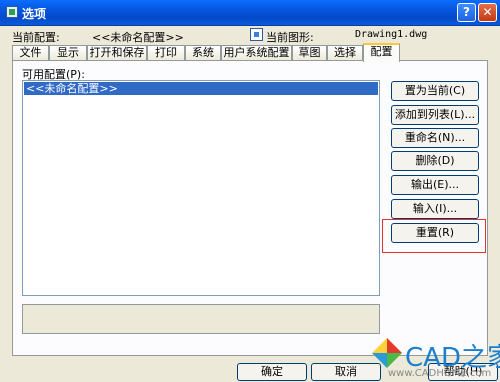 This screenshot has height=382, width=500. Describe the element at coordinates (34, 14) in the screenshot. I see `window-title: 选项` at that location.